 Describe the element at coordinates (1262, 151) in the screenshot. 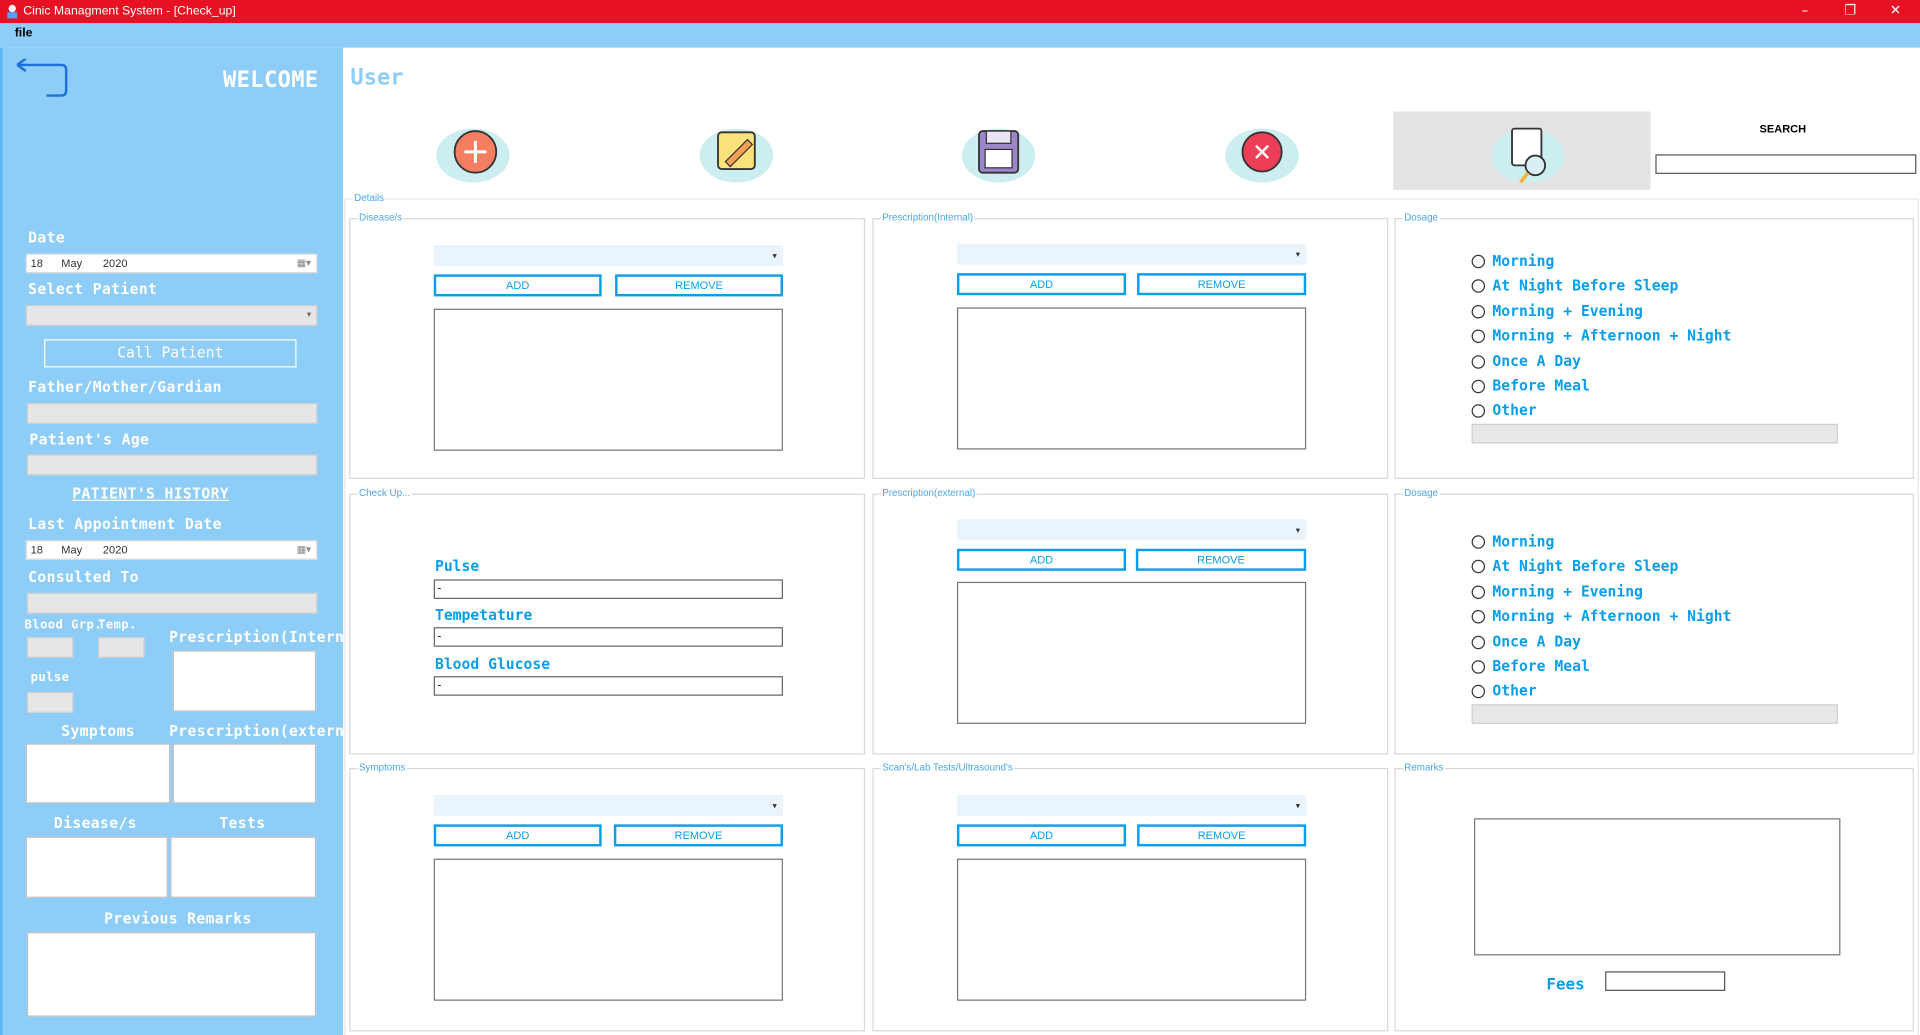

I see `delete-record-button` at that location.